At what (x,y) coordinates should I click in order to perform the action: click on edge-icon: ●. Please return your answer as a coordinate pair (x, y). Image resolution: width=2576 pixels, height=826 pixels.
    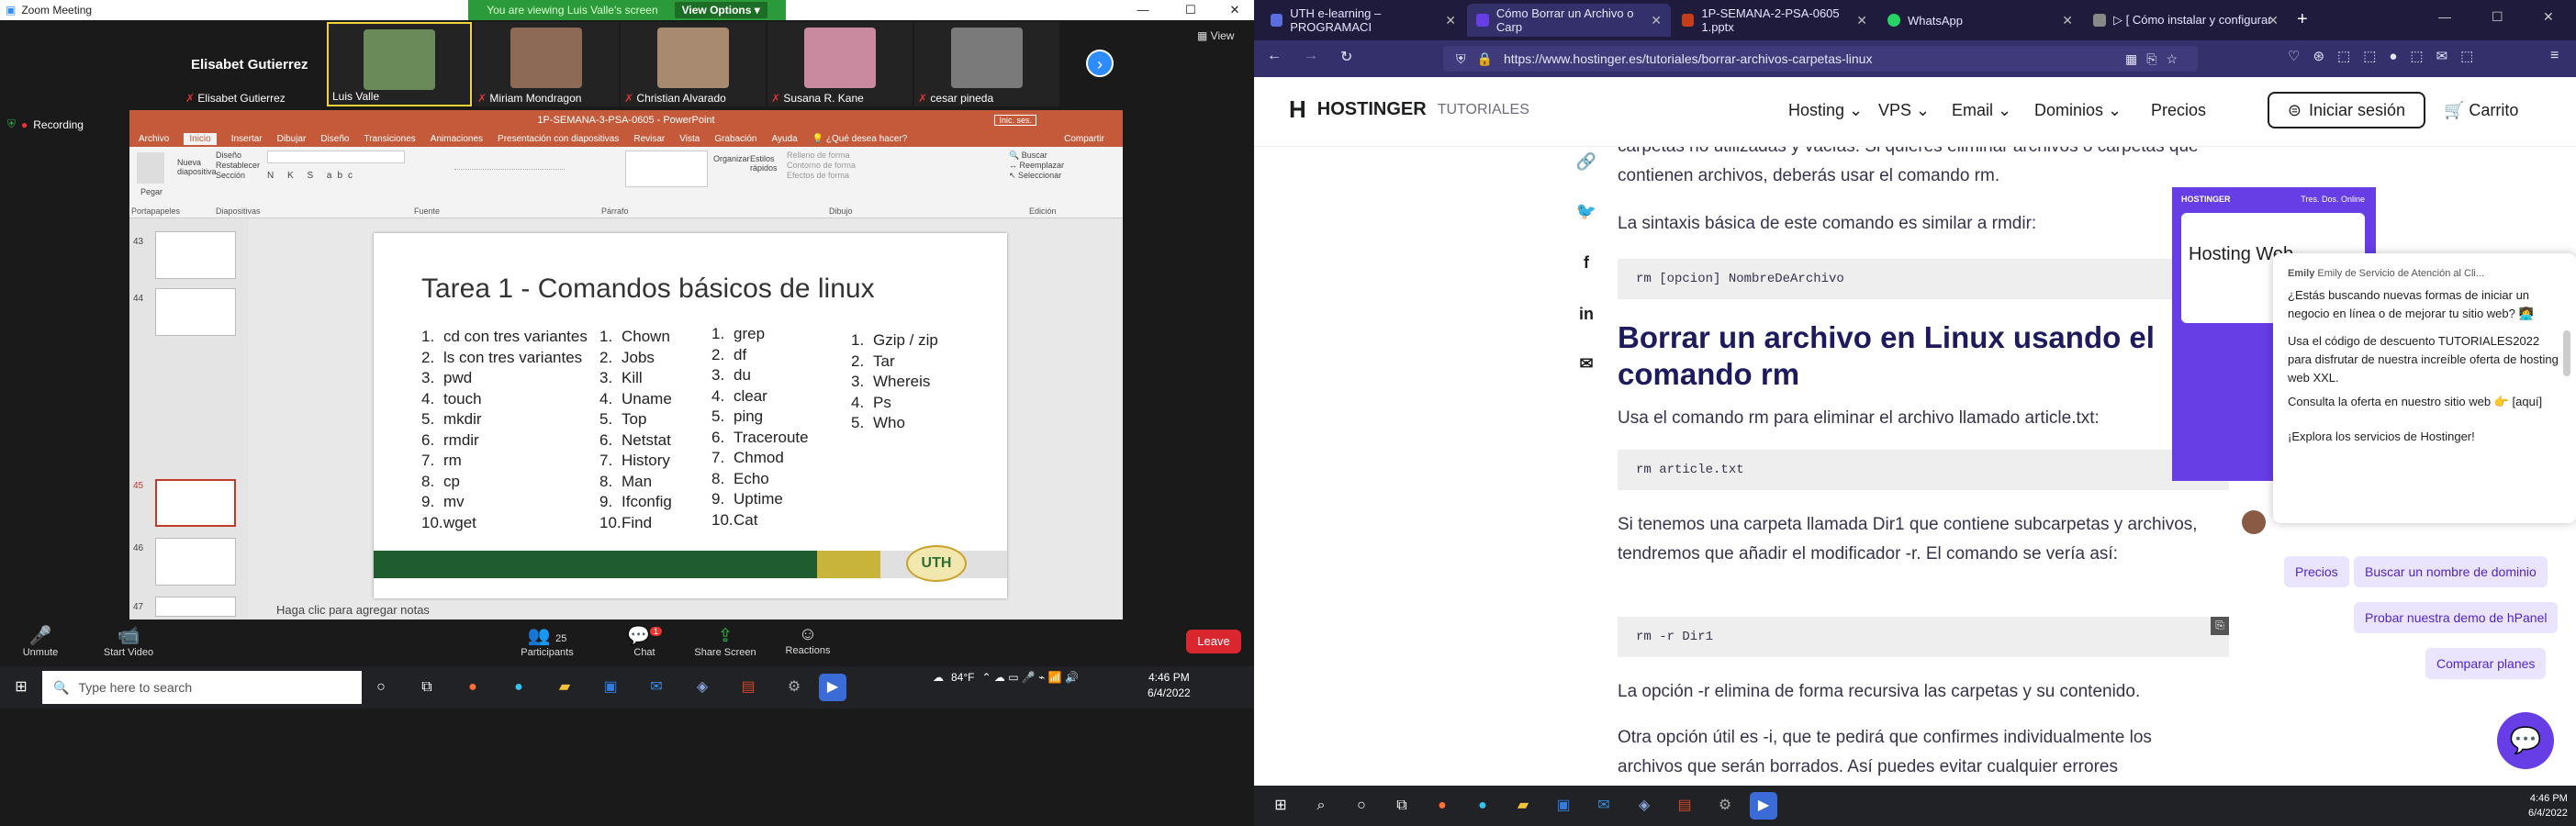
    Looking at the image, I should click on (1482, 806).